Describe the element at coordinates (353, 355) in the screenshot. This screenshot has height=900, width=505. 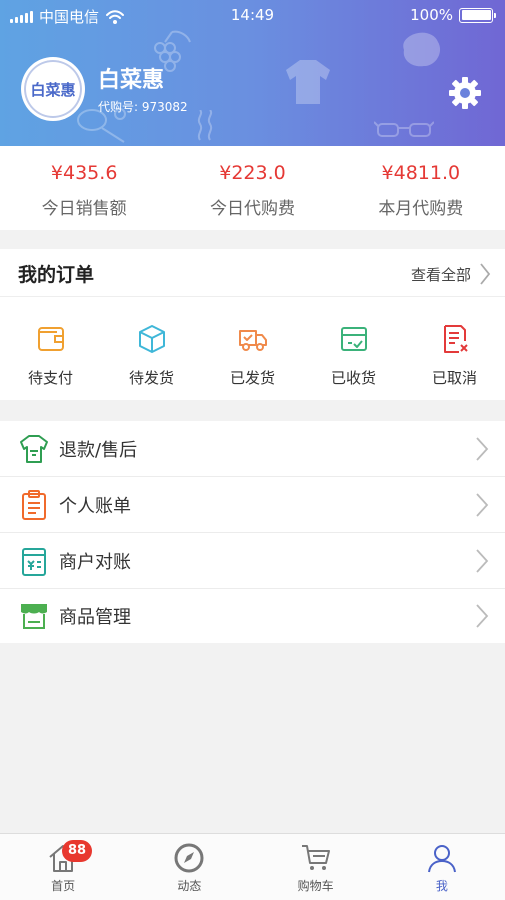
I see `order-received: 已收货` at that location.